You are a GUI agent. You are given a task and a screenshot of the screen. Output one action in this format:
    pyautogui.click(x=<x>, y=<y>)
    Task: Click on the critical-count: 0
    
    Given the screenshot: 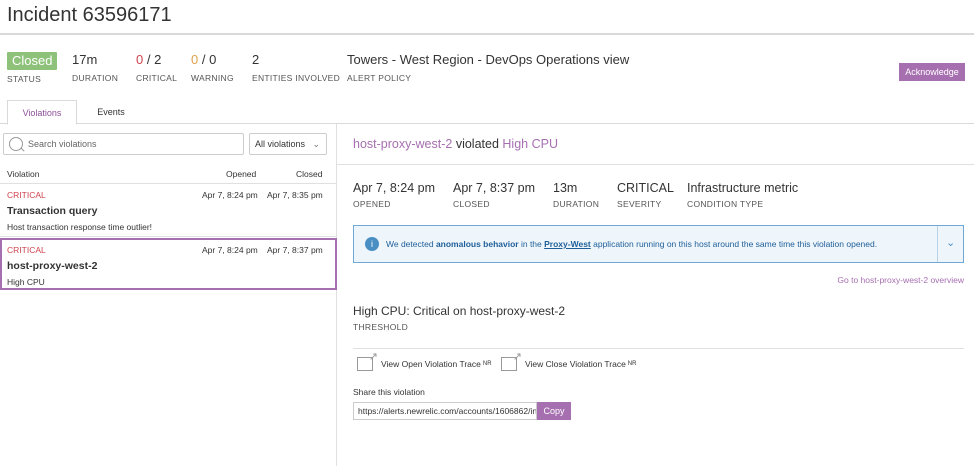 What is the action you would take?
    pyautogui.click(x=140, y=59)
    